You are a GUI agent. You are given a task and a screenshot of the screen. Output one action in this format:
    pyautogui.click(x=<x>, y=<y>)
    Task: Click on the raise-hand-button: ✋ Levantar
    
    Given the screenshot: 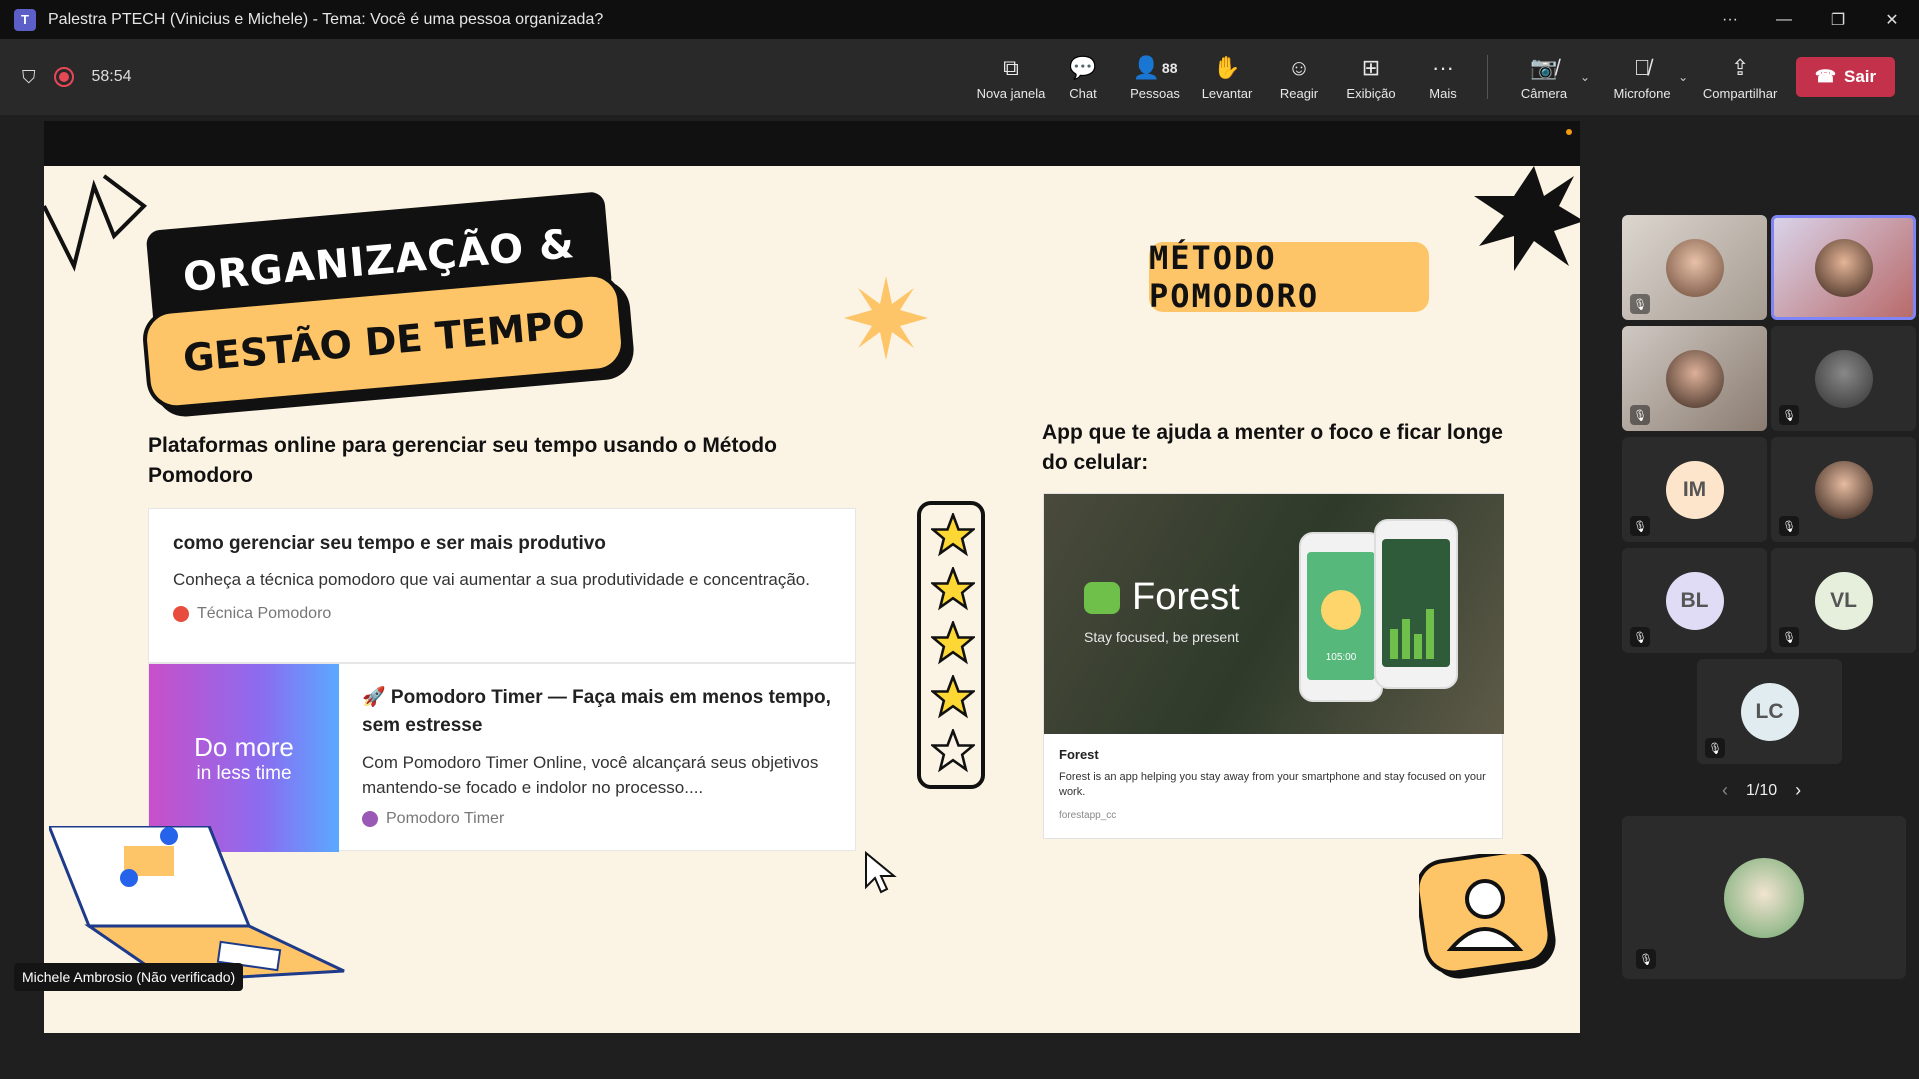 What is the action you would take?
    pyautogui.click(x=1227, y=77)
    